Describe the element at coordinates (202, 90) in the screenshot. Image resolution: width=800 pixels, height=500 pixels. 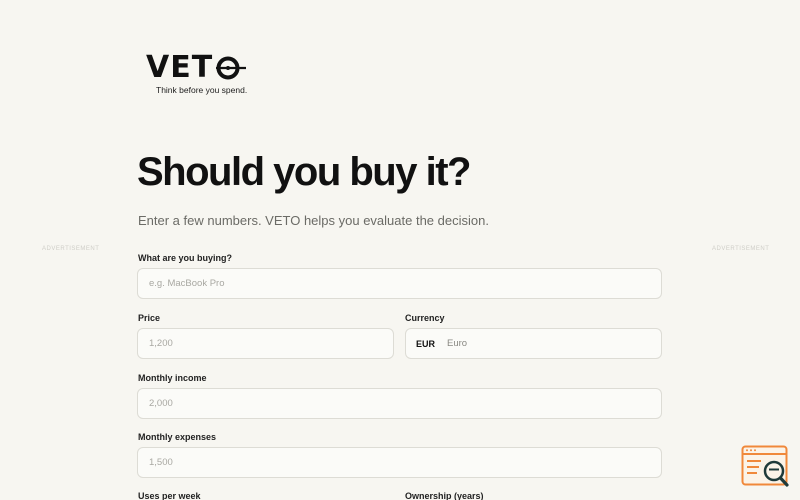
I see `logo-tagline: Think before you spend.` at that location.